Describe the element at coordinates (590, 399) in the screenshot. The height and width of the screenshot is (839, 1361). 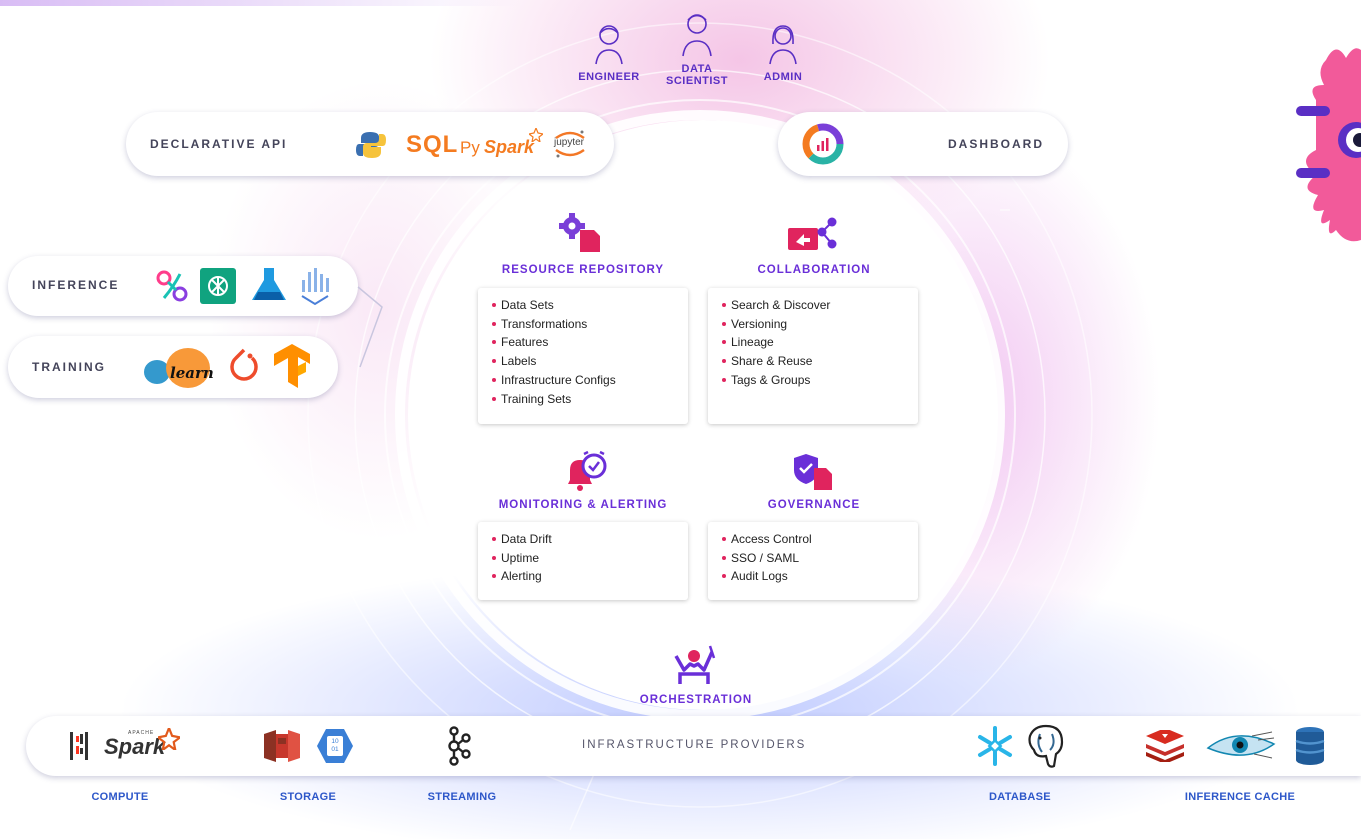
I see `list-item: Training Sets` at that location.